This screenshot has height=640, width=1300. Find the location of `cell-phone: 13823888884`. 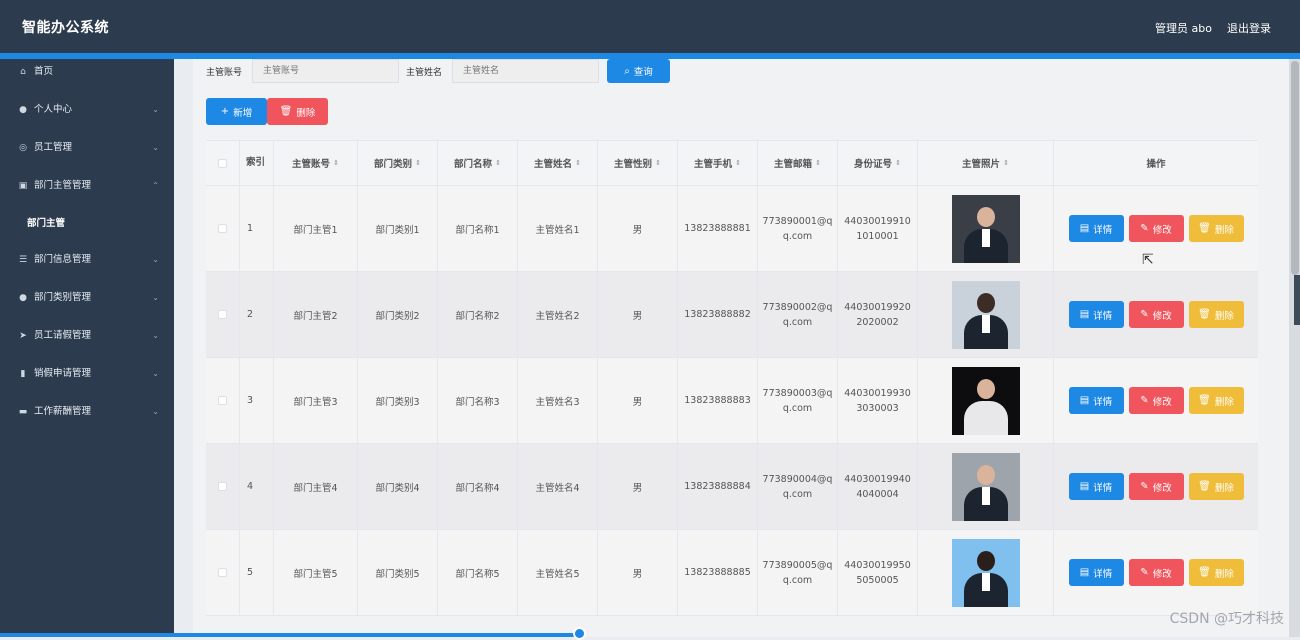

cell-phone: 13823888884 is located at coordinates (718, 486).